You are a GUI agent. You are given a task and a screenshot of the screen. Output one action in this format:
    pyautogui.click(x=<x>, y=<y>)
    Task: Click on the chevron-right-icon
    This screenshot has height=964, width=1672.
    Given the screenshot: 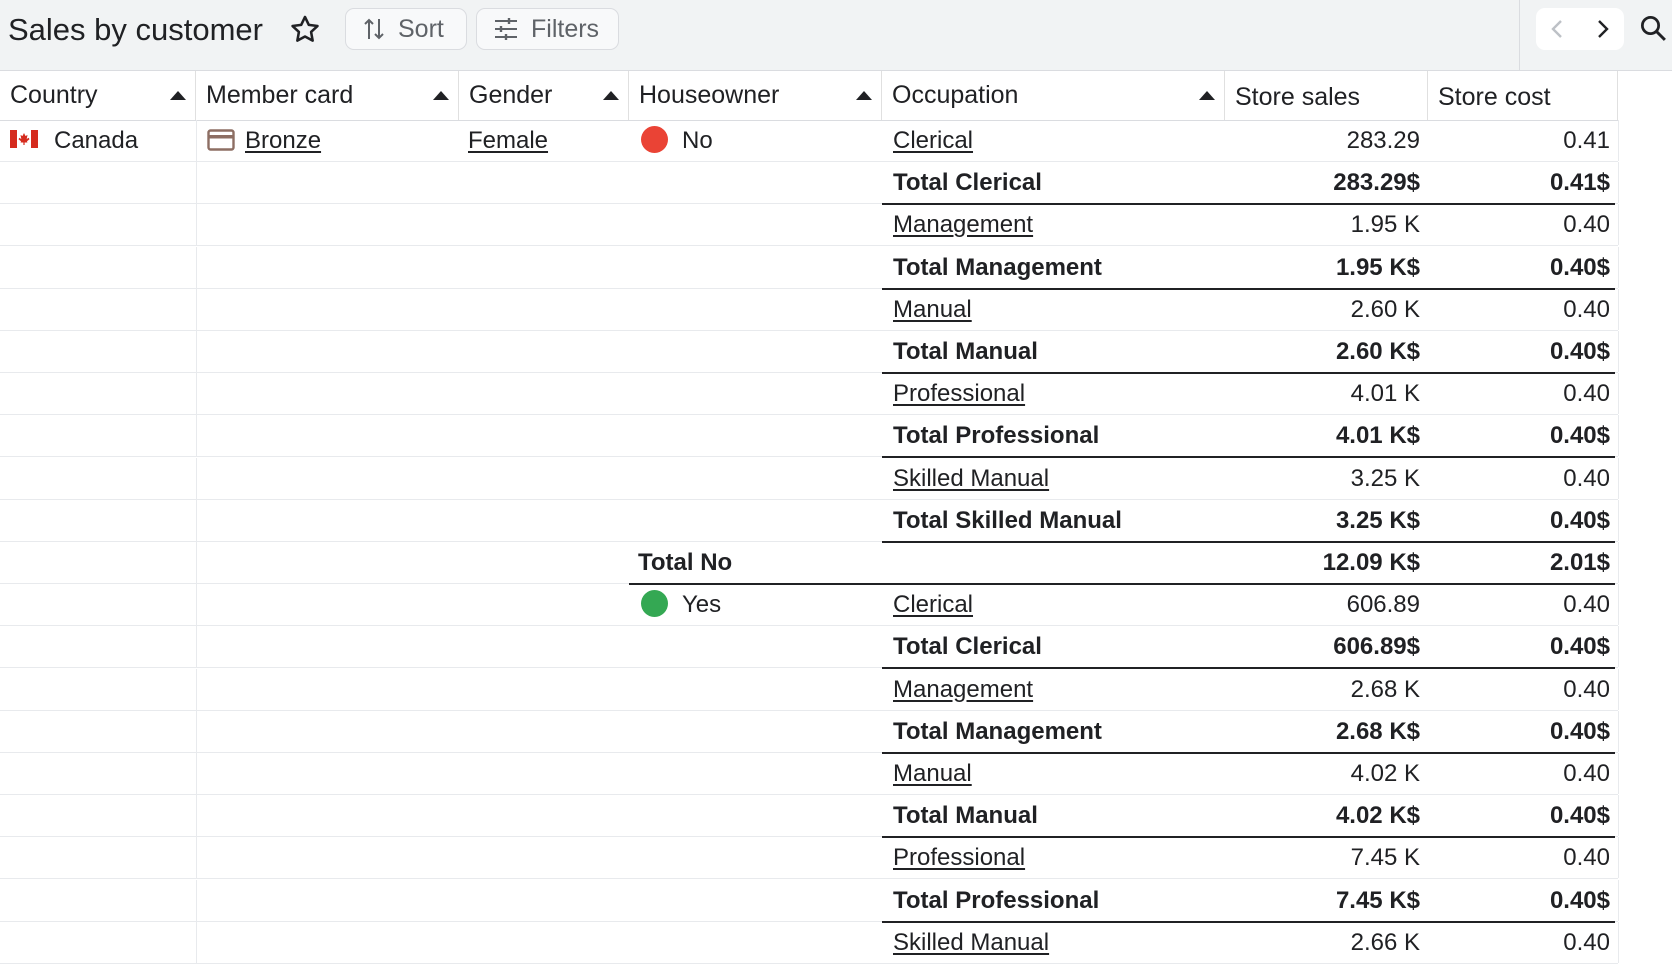 What is the action you would take?
    pyautogui.click(x=1603, y=29)
    